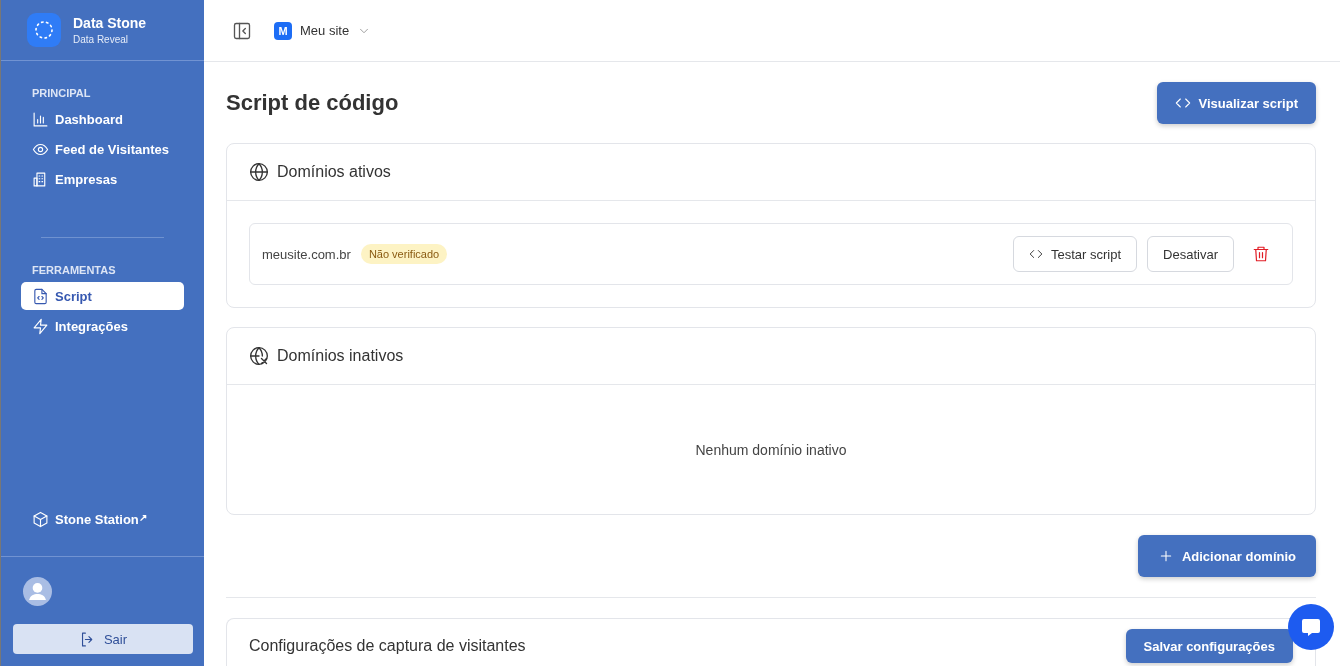 The image size is (1340, 666). What do you see at coordinates (61, 94) in the screenshot?
I see `section-title: PRINCIPAL` at bounding box center [61, 94].